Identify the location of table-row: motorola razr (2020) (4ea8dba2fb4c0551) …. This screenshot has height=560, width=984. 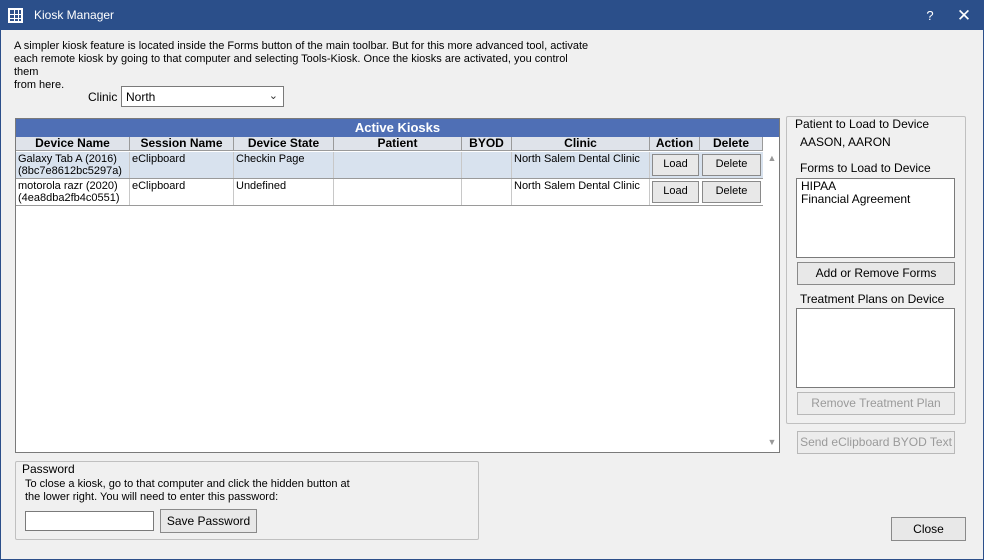
(389, 192).